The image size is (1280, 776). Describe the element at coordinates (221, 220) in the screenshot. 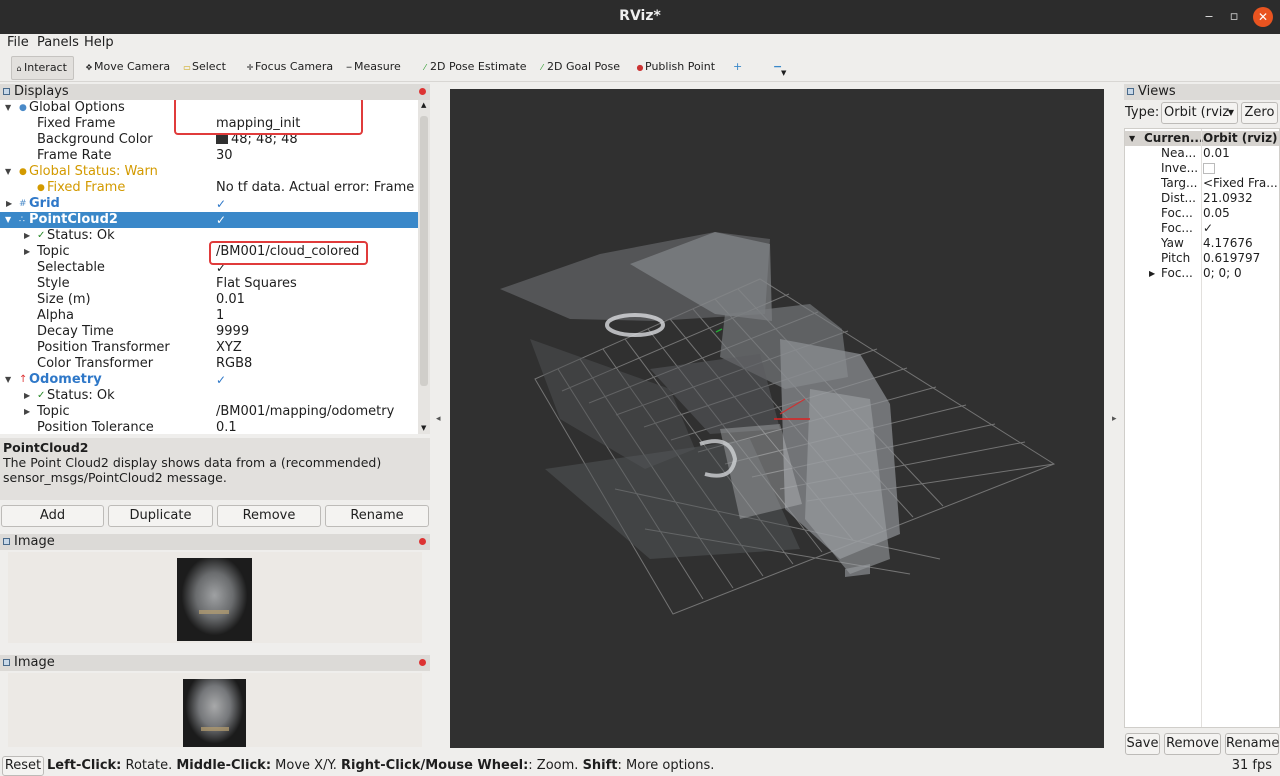

I see `pointcloud2-enabled-checkbox: ✓` at that location.